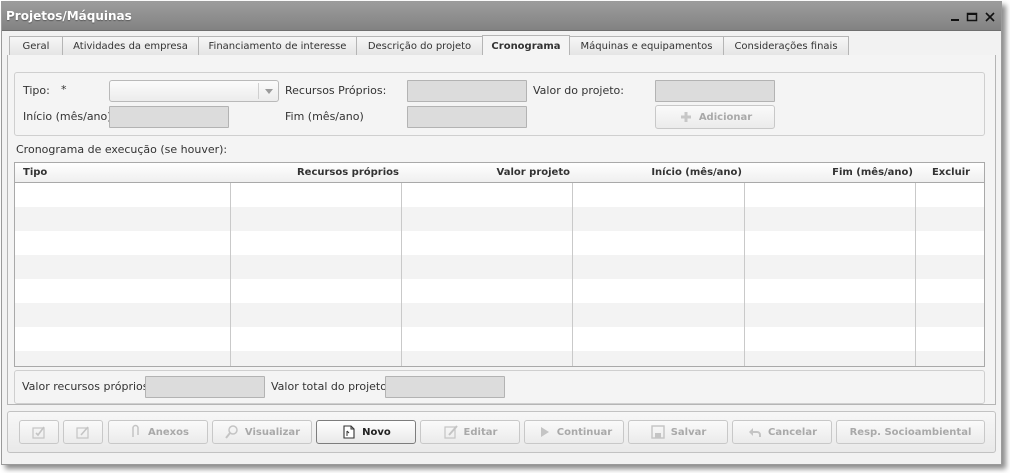 The height and width of the screenshot is (473, 1010). I want to click on editar-button: Editar, so click(470, 432).